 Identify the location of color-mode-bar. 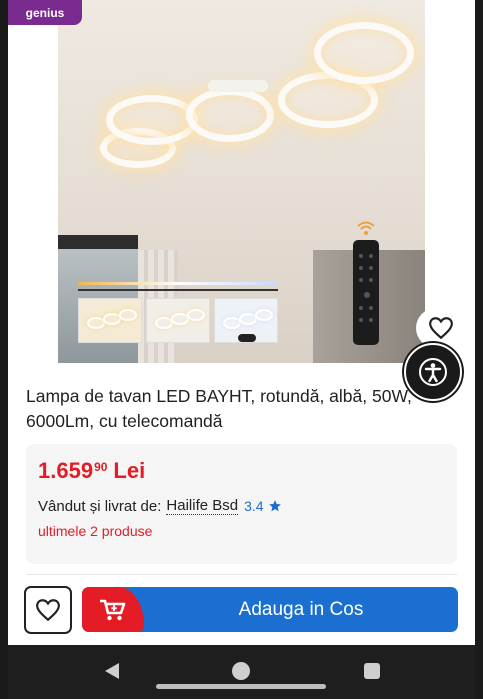
(178, 290).